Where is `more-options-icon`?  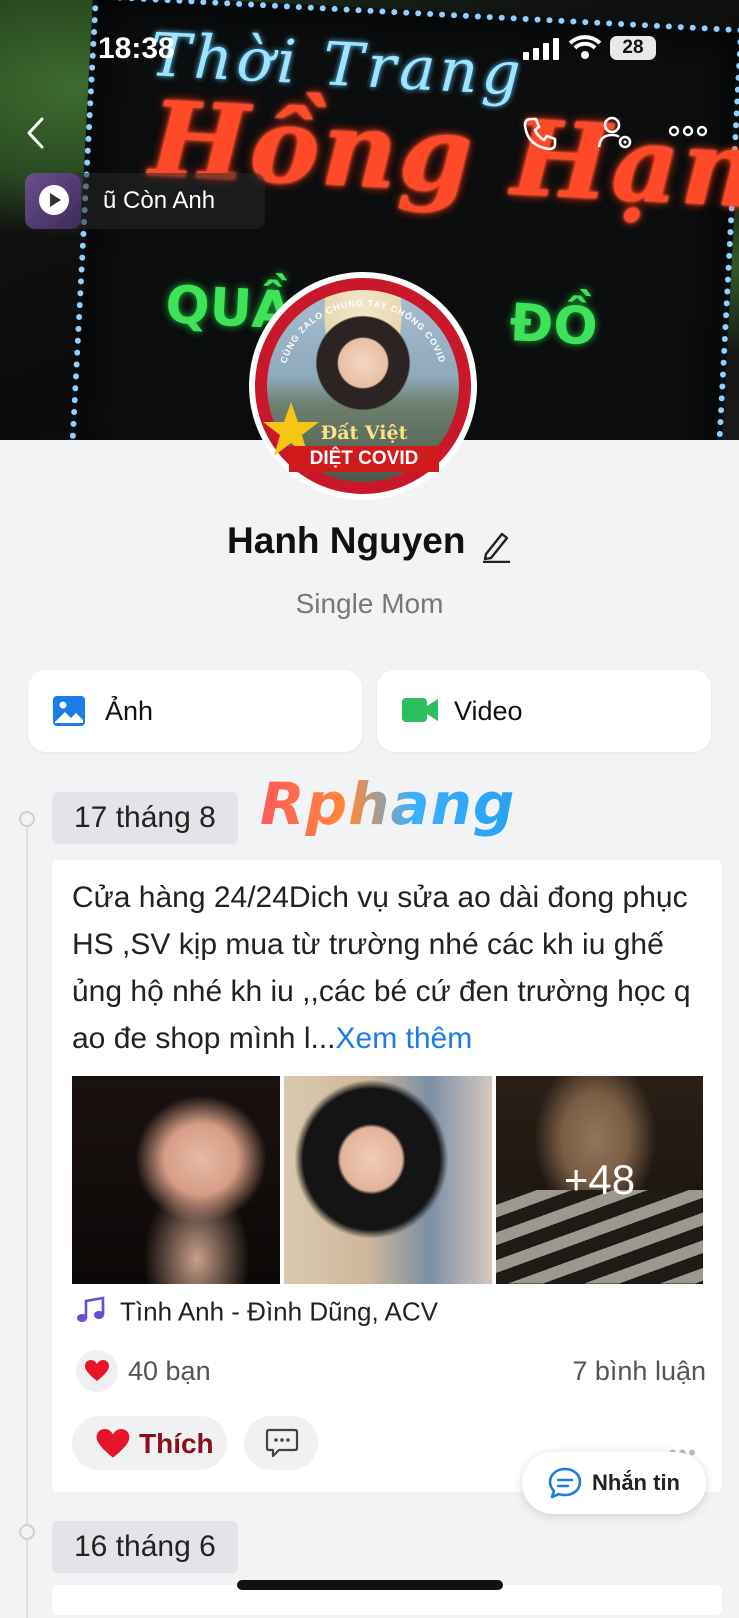
more-options-icon is located at coordinates (688, 133).